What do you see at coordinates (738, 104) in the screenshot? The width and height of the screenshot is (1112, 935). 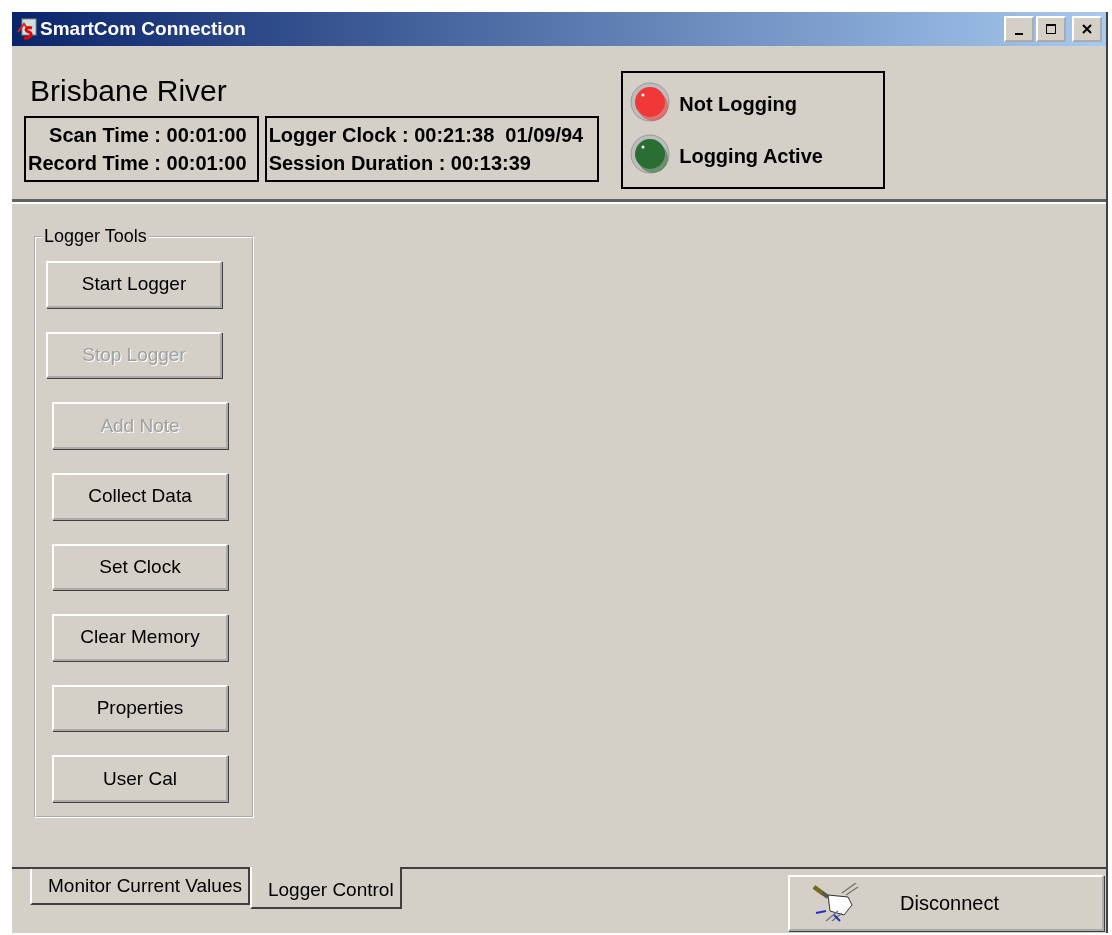 I see `status-label: Not Logging` at bounding box center [738, 104].